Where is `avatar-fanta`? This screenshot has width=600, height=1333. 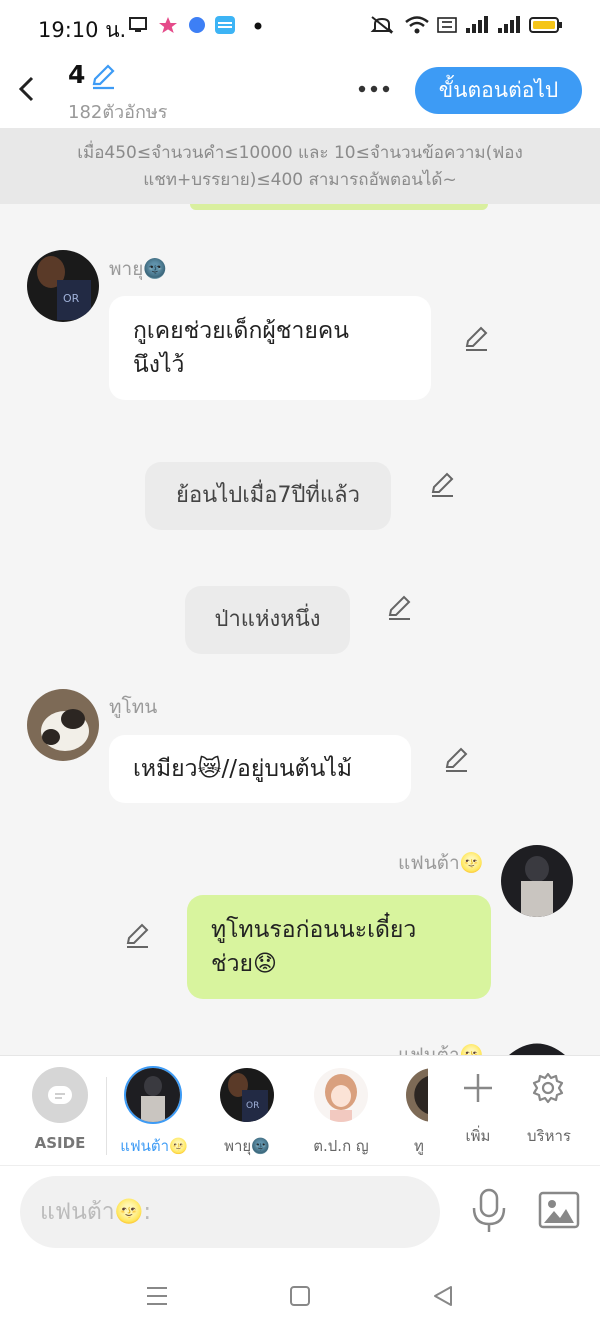 avatar-fanta is located at coordinates (537, 881).